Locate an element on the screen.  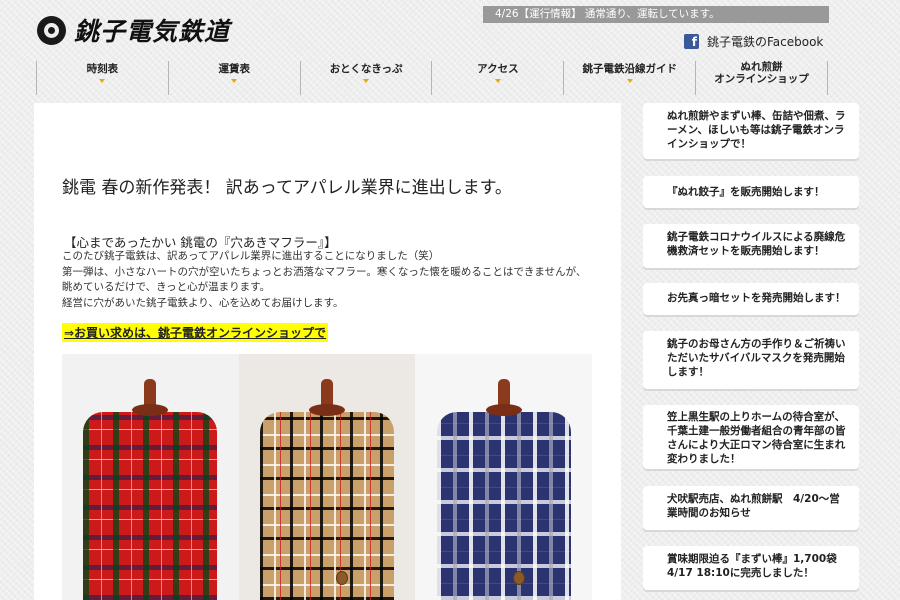
news-item-line: インショップで！ is located at coordinates (709, 144).